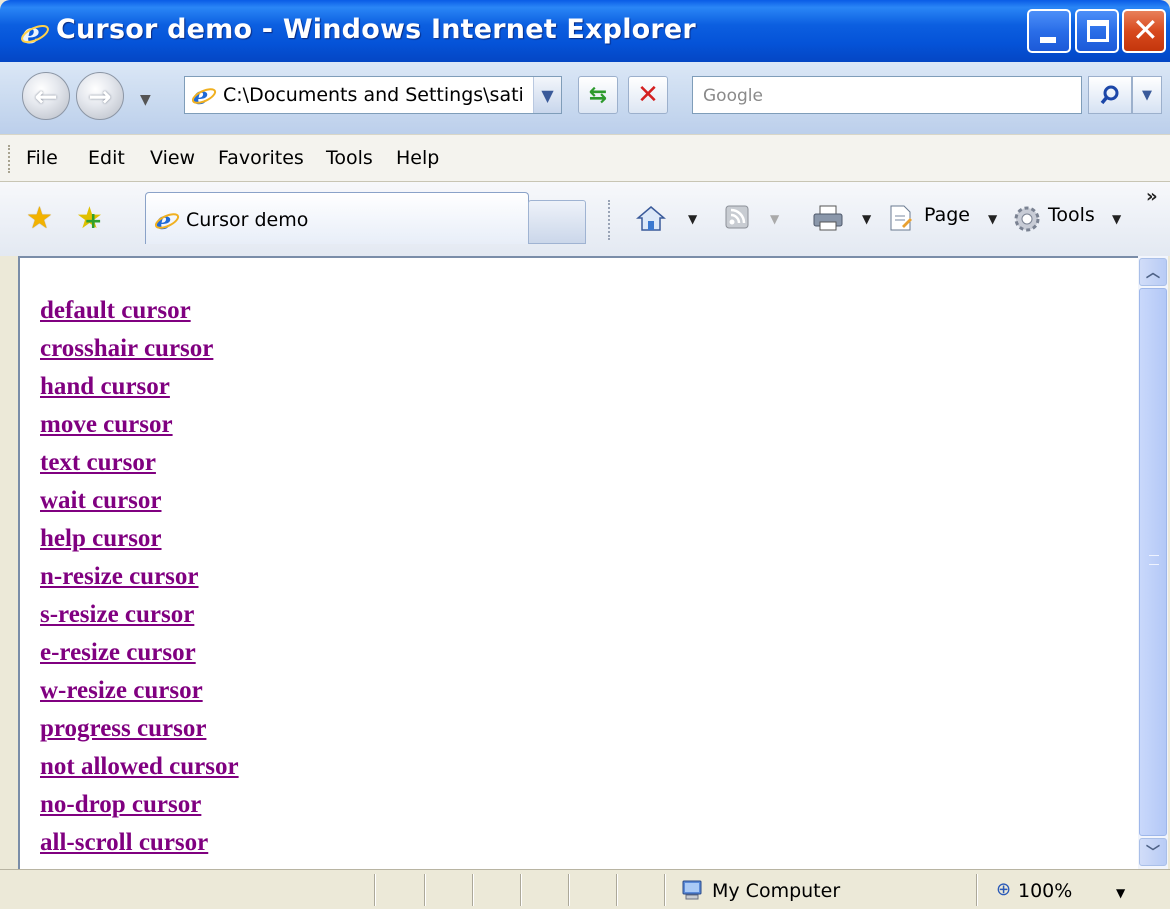 This screenshot has width=1170, height=909. I want to click on address-dropdown-icon: ▼, so click(547, 95).